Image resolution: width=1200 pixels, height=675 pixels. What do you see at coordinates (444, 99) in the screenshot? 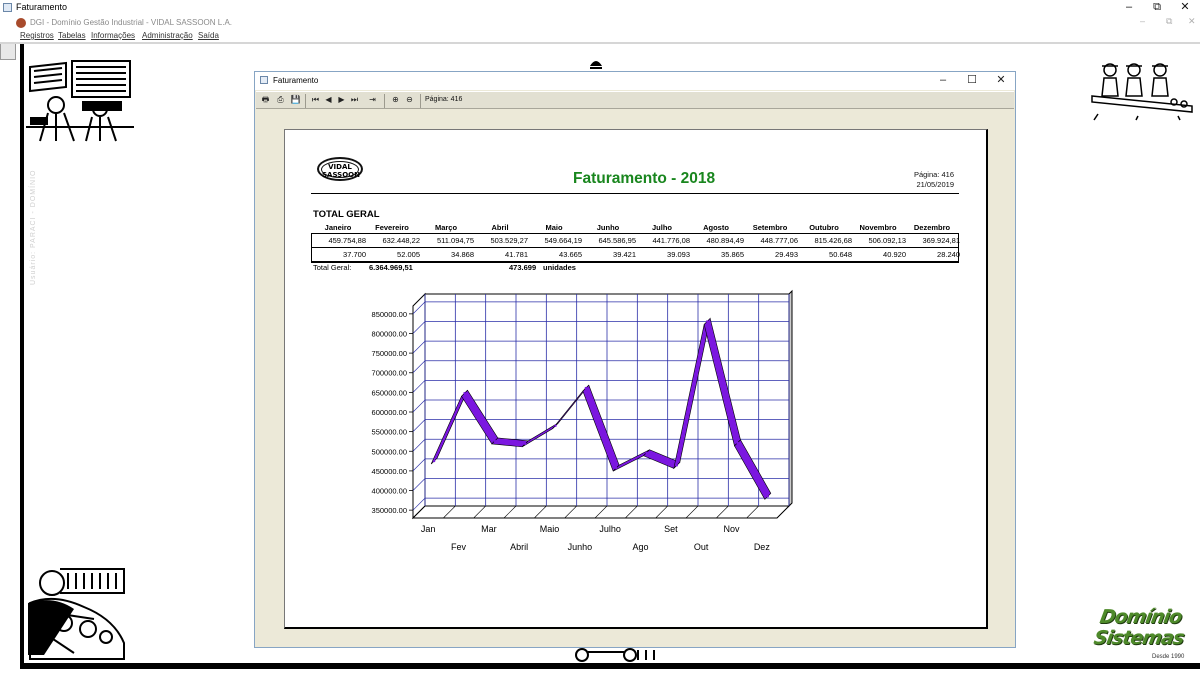
I see `toolbar-page-label: Página: 416` at bounding box center [444, 99].